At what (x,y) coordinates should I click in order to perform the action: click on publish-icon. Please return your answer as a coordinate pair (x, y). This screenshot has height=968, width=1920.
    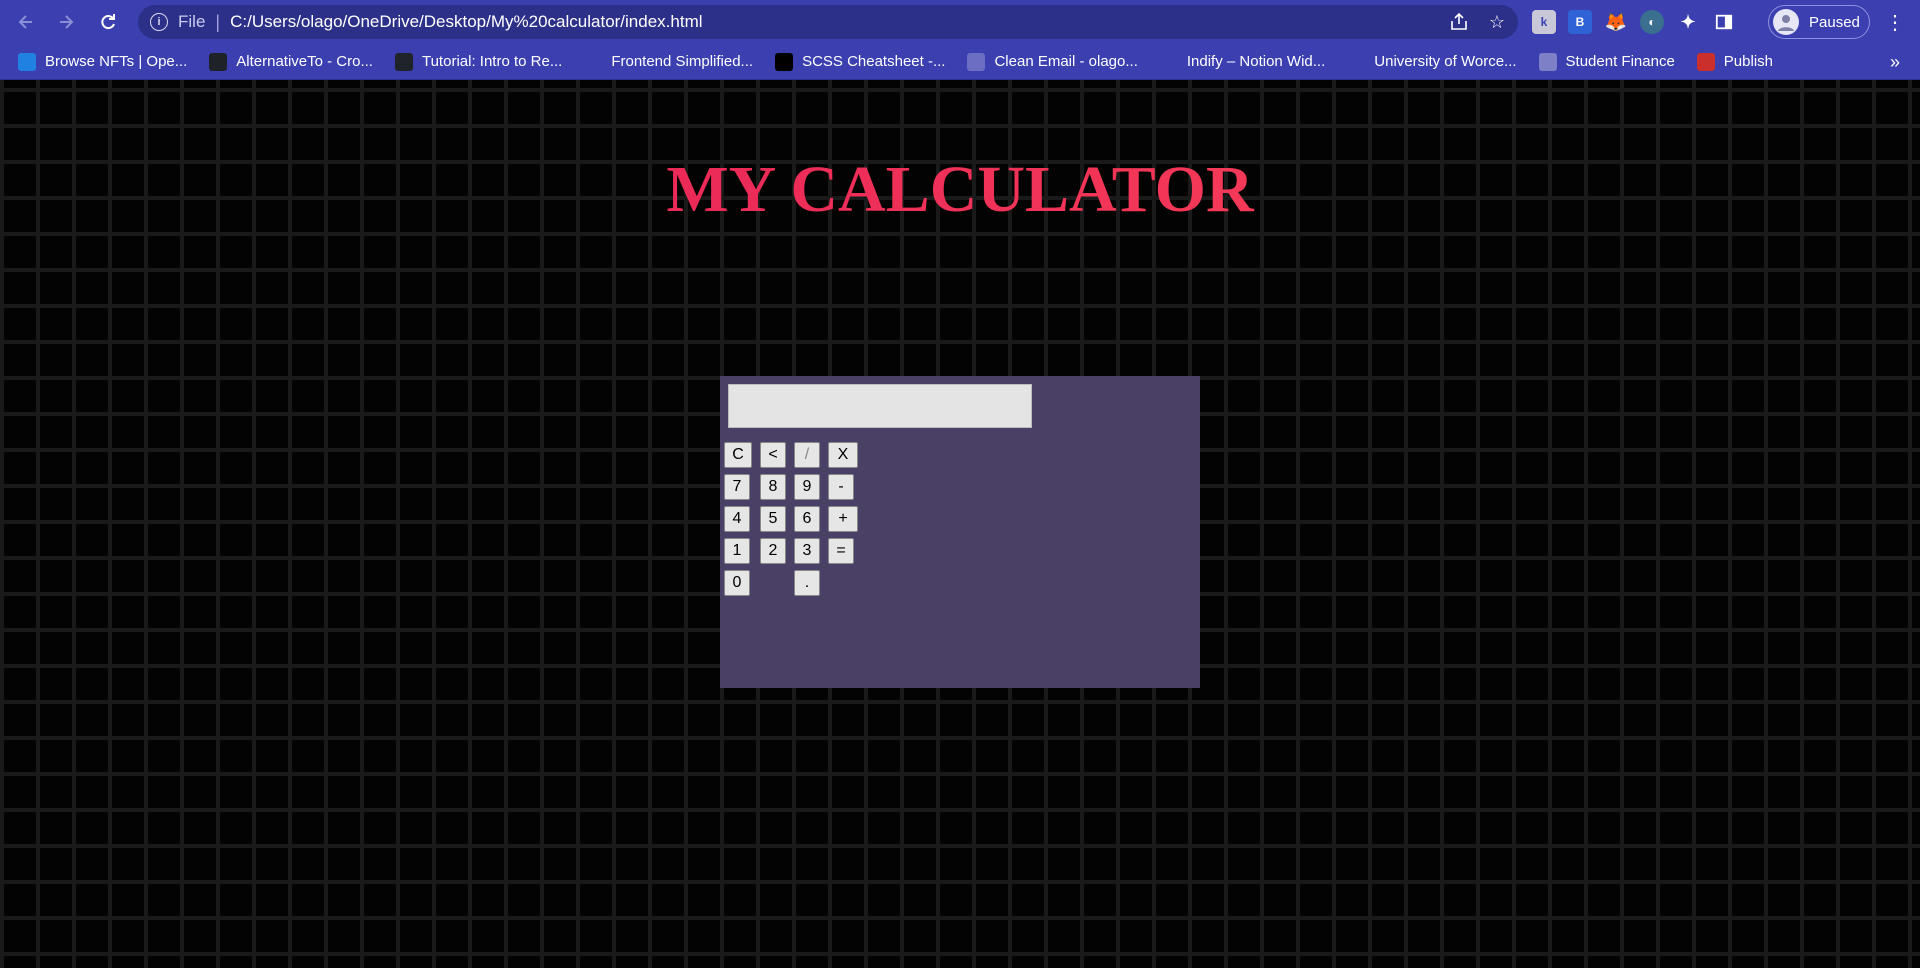
    Looking at the image, I should click on (1705, 61).